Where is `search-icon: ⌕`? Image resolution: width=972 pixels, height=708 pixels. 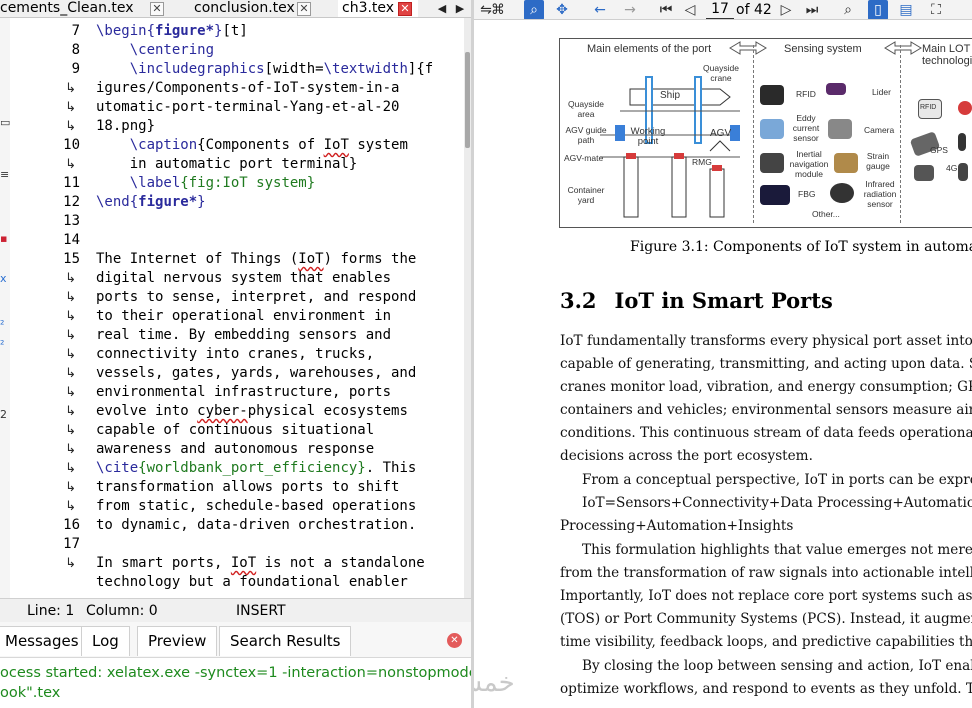 search-icon: ⌕ is located at coordinates (848, 9).